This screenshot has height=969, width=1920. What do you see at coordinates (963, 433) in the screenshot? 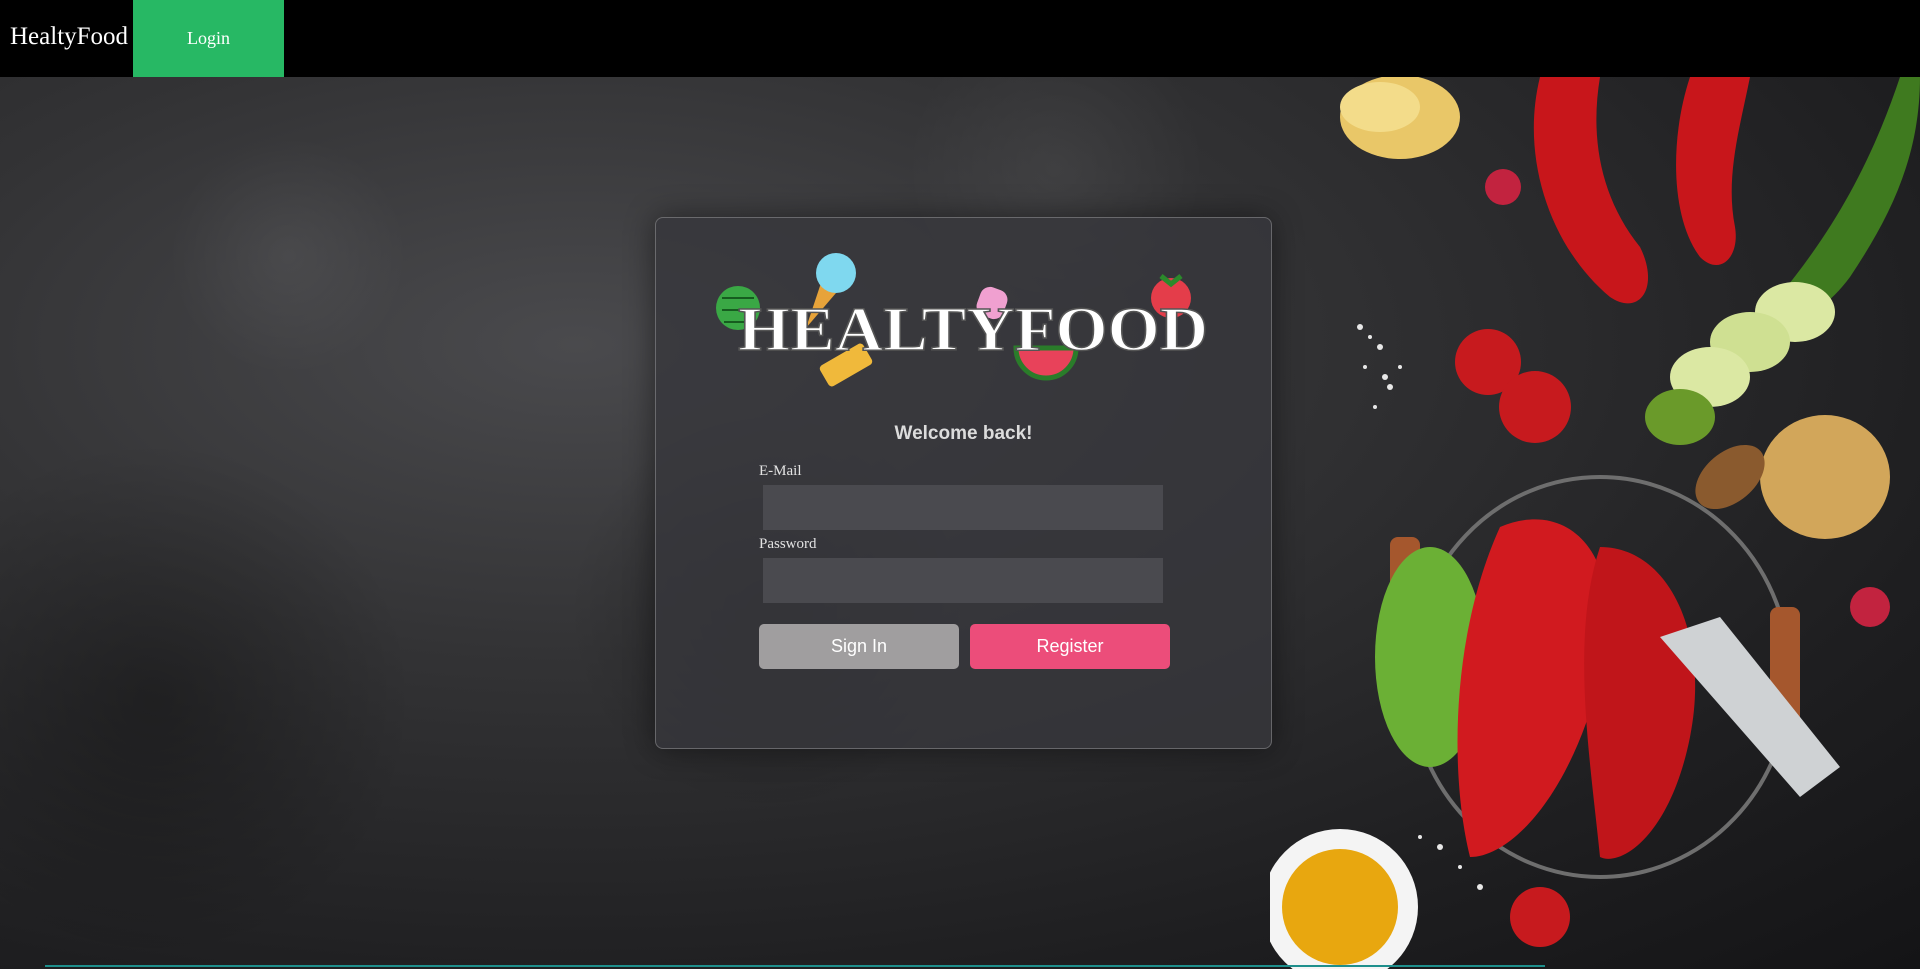
I see `welcome-heading: Welcome back!` at bounding box center [963, 433].